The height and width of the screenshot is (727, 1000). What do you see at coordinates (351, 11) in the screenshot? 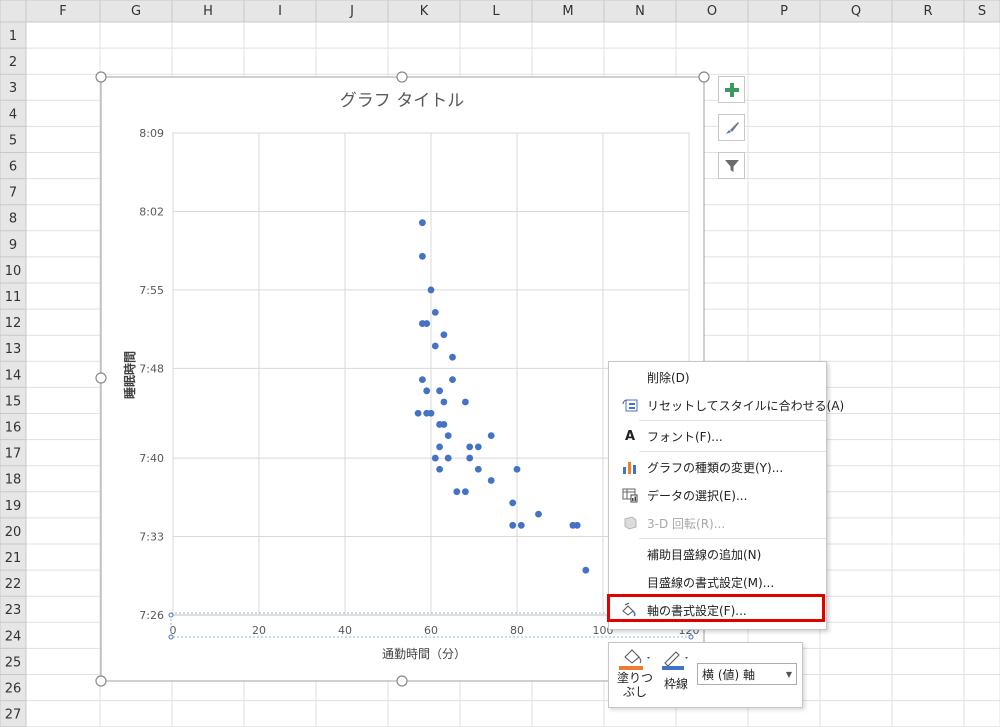
I see `column-header: J` at bounding box center [351, 11].